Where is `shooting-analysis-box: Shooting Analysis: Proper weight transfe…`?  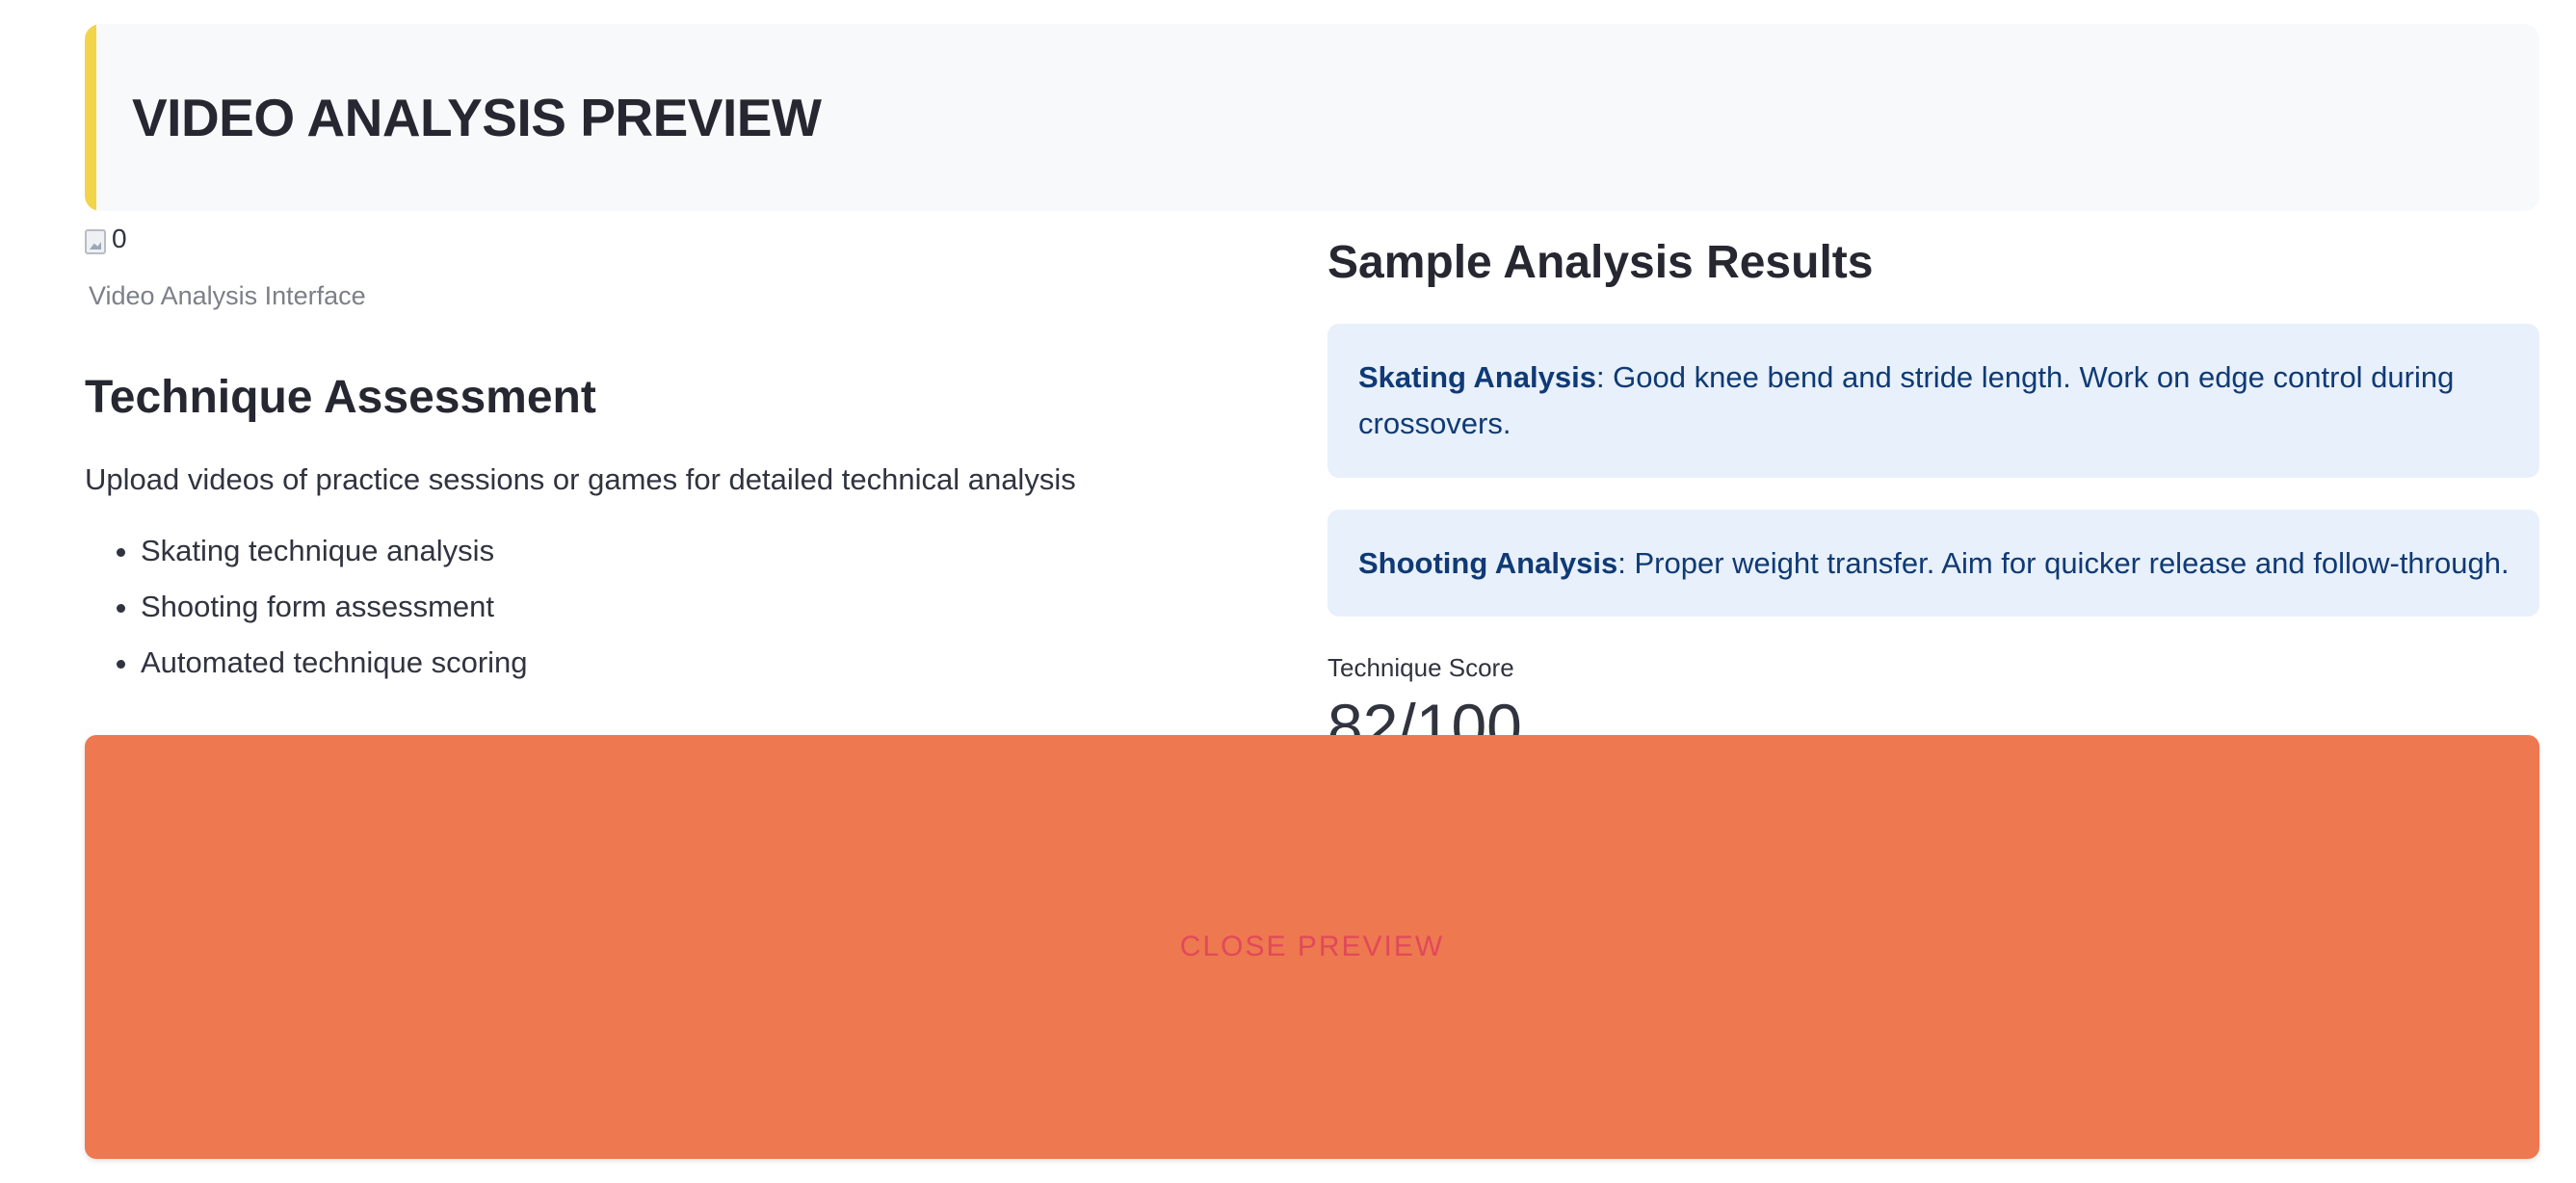 shooting-analysis-box: Shooting Analysis: Proper weight transfe… is located at coordinates (1933, 563).